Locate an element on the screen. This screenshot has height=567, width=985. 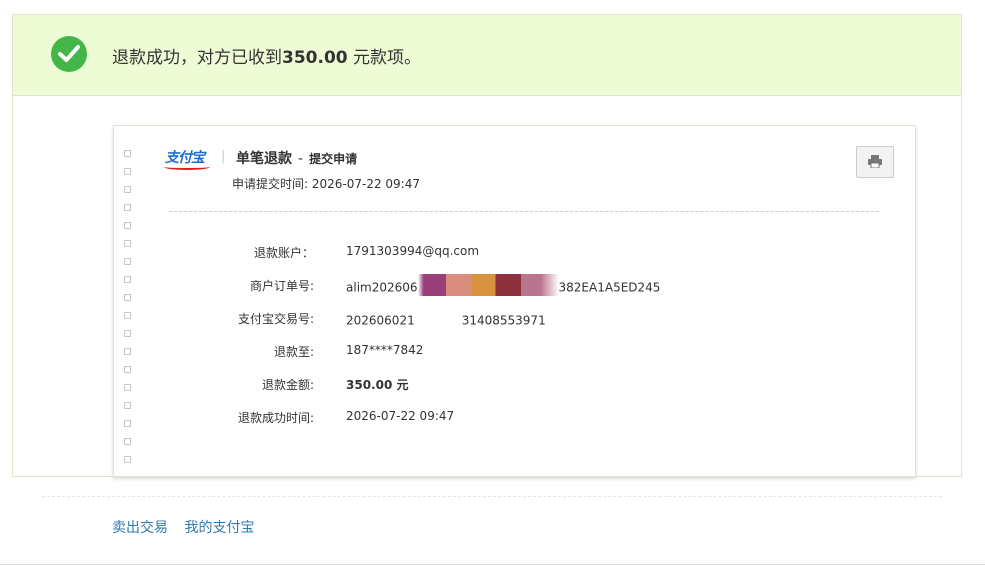
success-message-prefix: 退款成功，对方已收到 is located at coordinates (197, 58).